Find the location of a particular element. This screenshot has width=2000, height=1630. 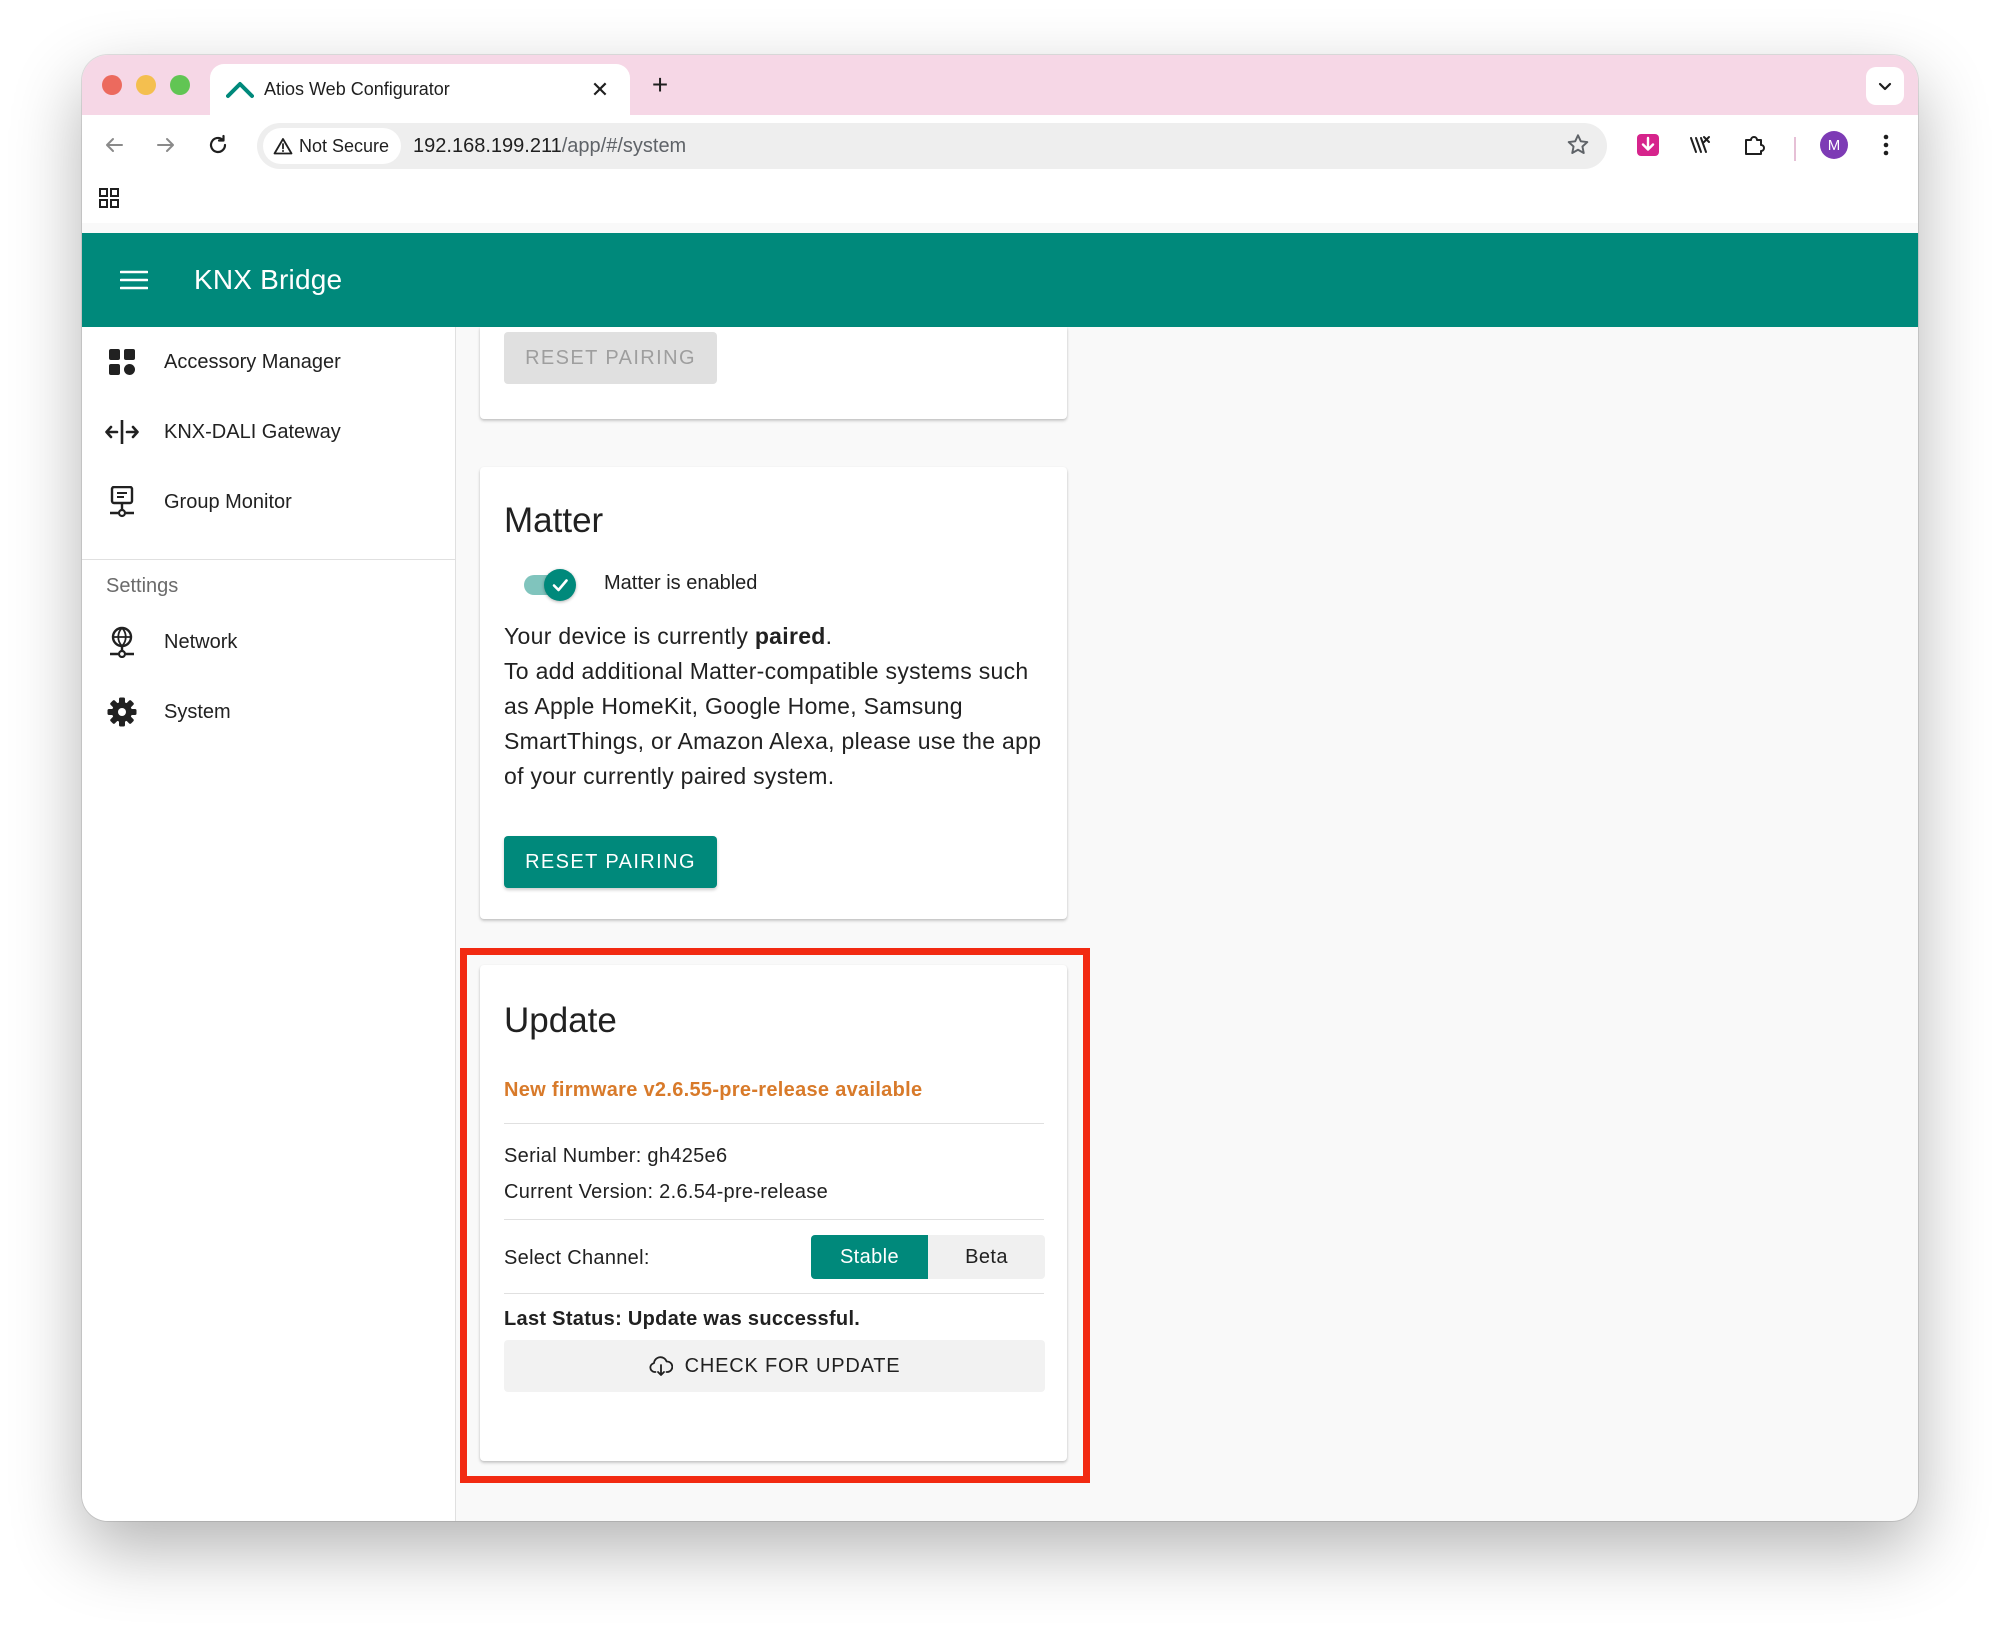

puzzle-icon is located at coordinates (1755, 145).